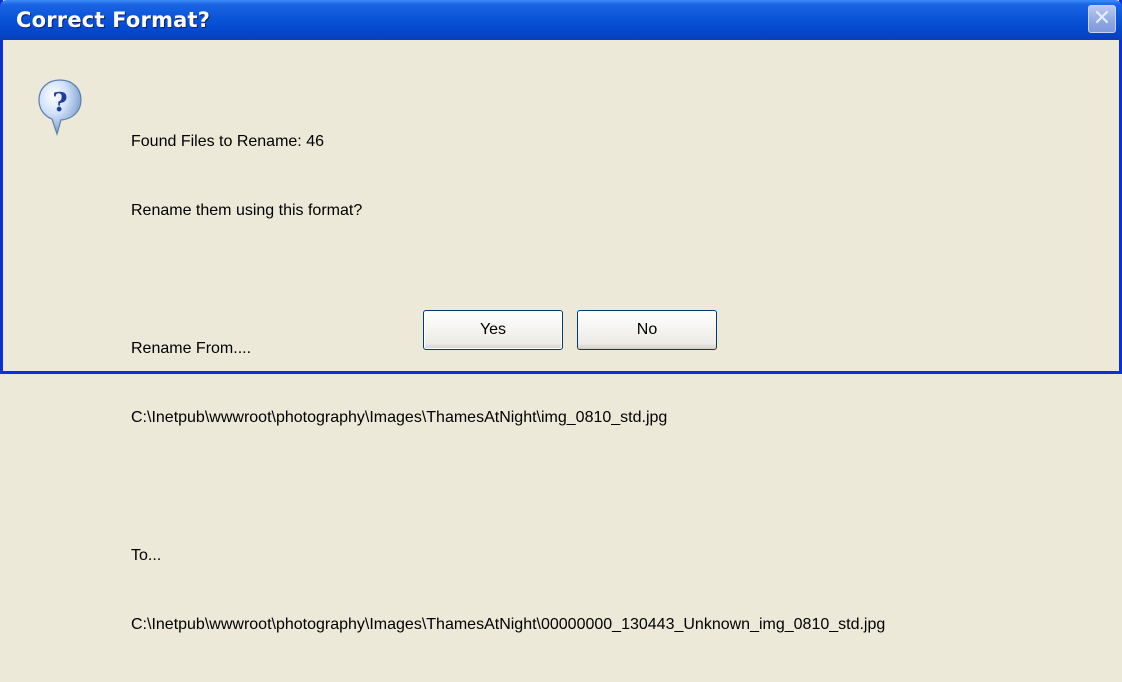 This screenshot has width=1122, height=682. What do you see at coordinates (561, 20) in the screenshot?
I see `title-bar: Correct Format? ✕` at bounding box center [561, 20].